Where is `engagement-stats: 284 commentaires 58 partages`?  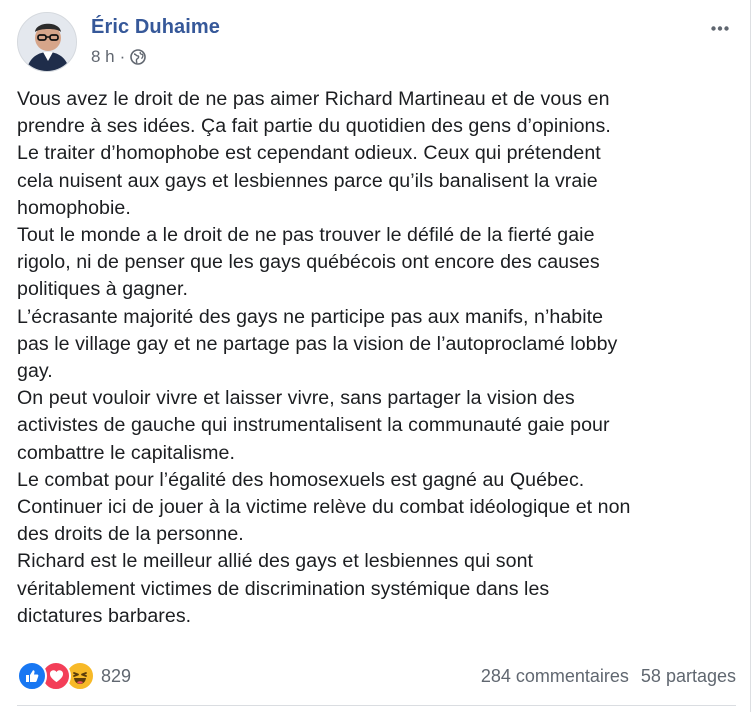
engagement-stats: 284 commentaires 58 partages is located at coordinates (608, 676).